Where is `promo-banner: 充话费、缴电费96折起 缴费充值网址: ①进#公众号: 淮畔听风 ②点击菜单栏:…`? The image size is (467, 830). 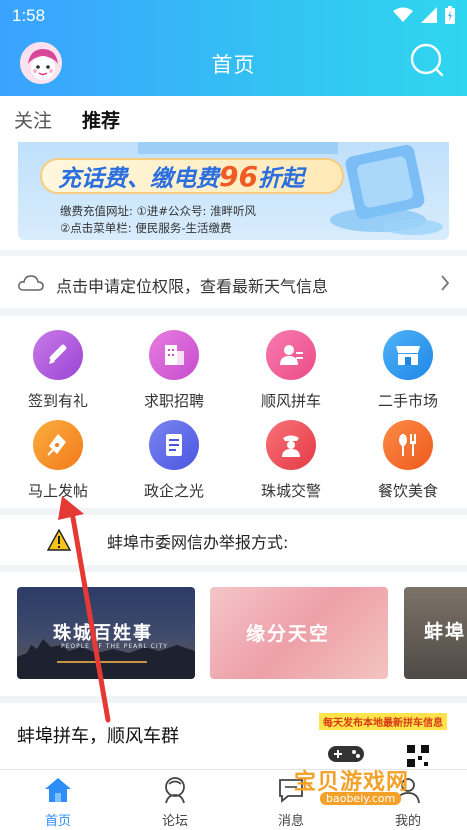
promo-banner: 充话费、缴电费96折起 缴费充值网址: ①进#公众号: 淮畔听风 ②点击菜单栏:… is located at coordinates (233, 191).